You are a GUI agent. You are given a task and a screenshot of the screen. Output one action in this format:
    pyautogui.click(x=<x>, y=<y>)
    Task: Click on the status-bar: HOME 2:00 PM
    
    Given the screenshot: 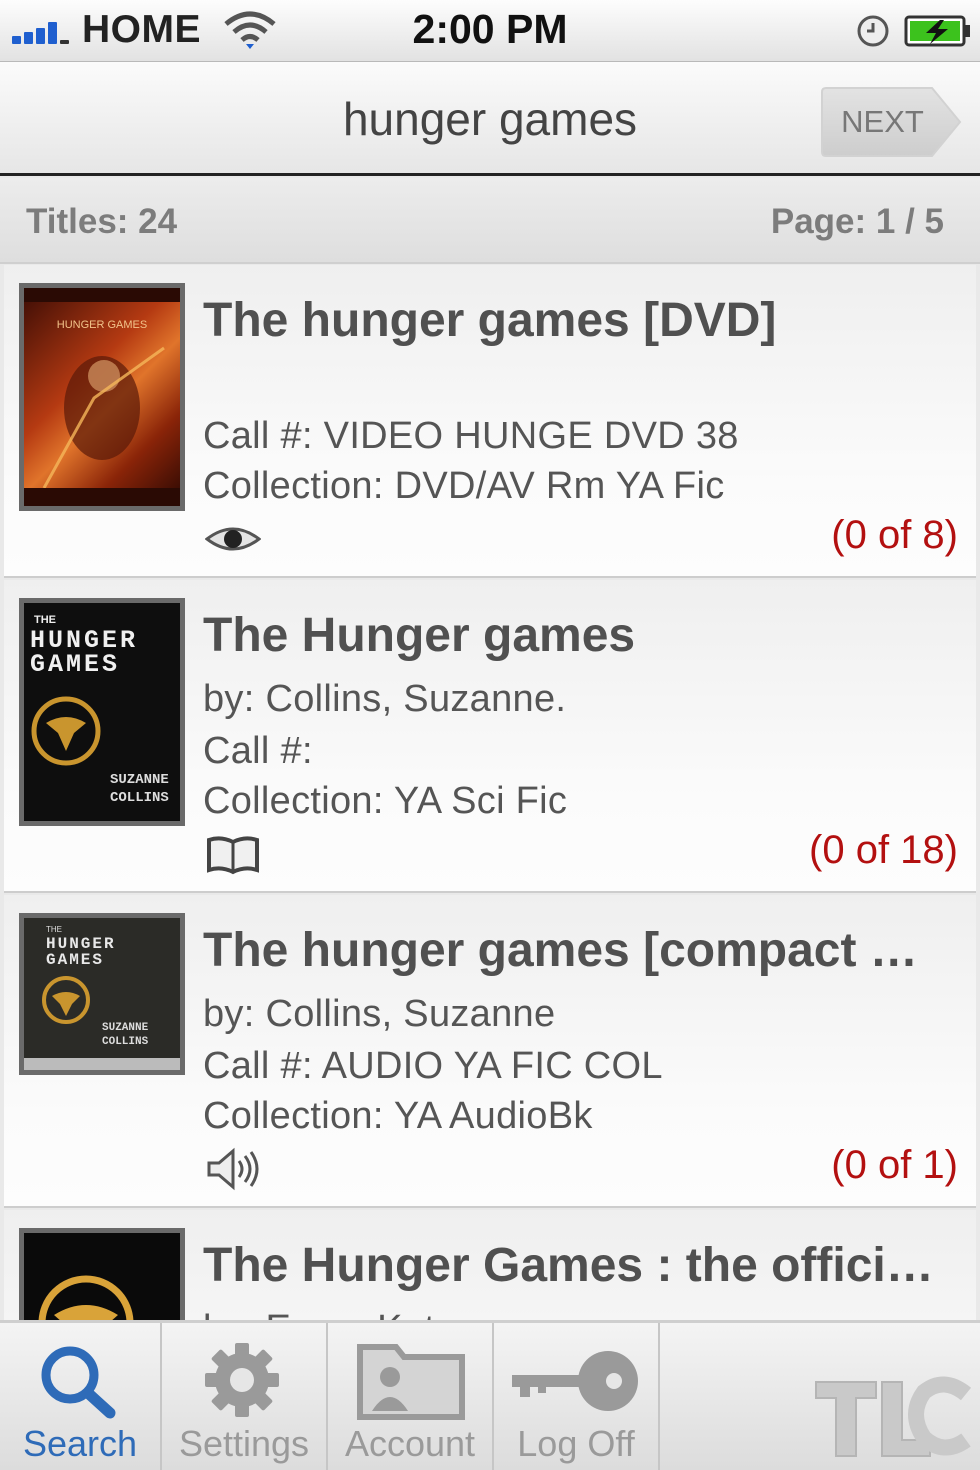 What is the action you would take?
    pyautogui.click(x=490, y=31)
    